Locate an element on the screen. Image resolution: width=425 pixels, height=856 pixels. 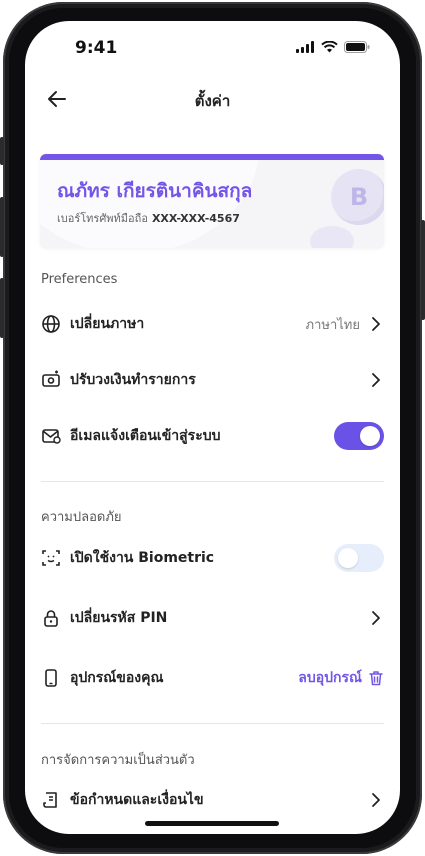
card-accent-bar is located at coordinates (212, 157).